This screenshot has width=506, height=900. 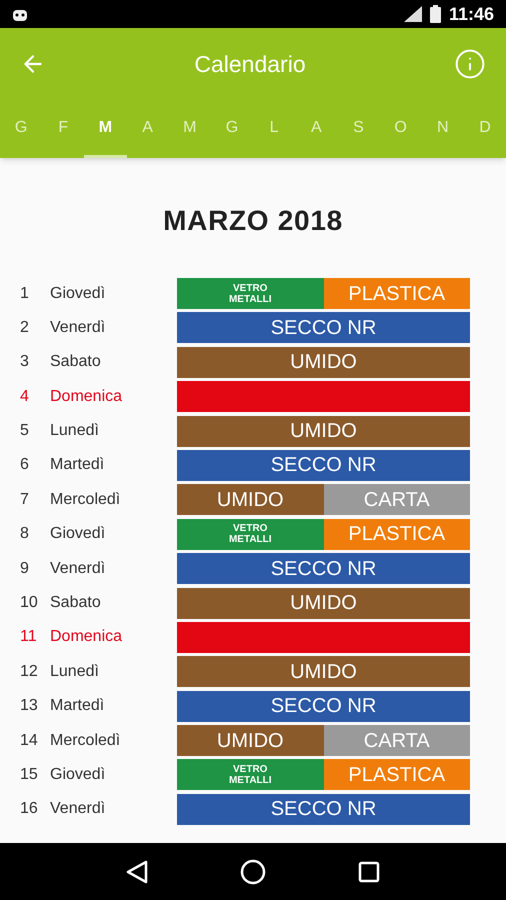 What do you see at coordinates (137, 872) in the screenshot?
I see `back-icon` at bounding box center [137, 872].